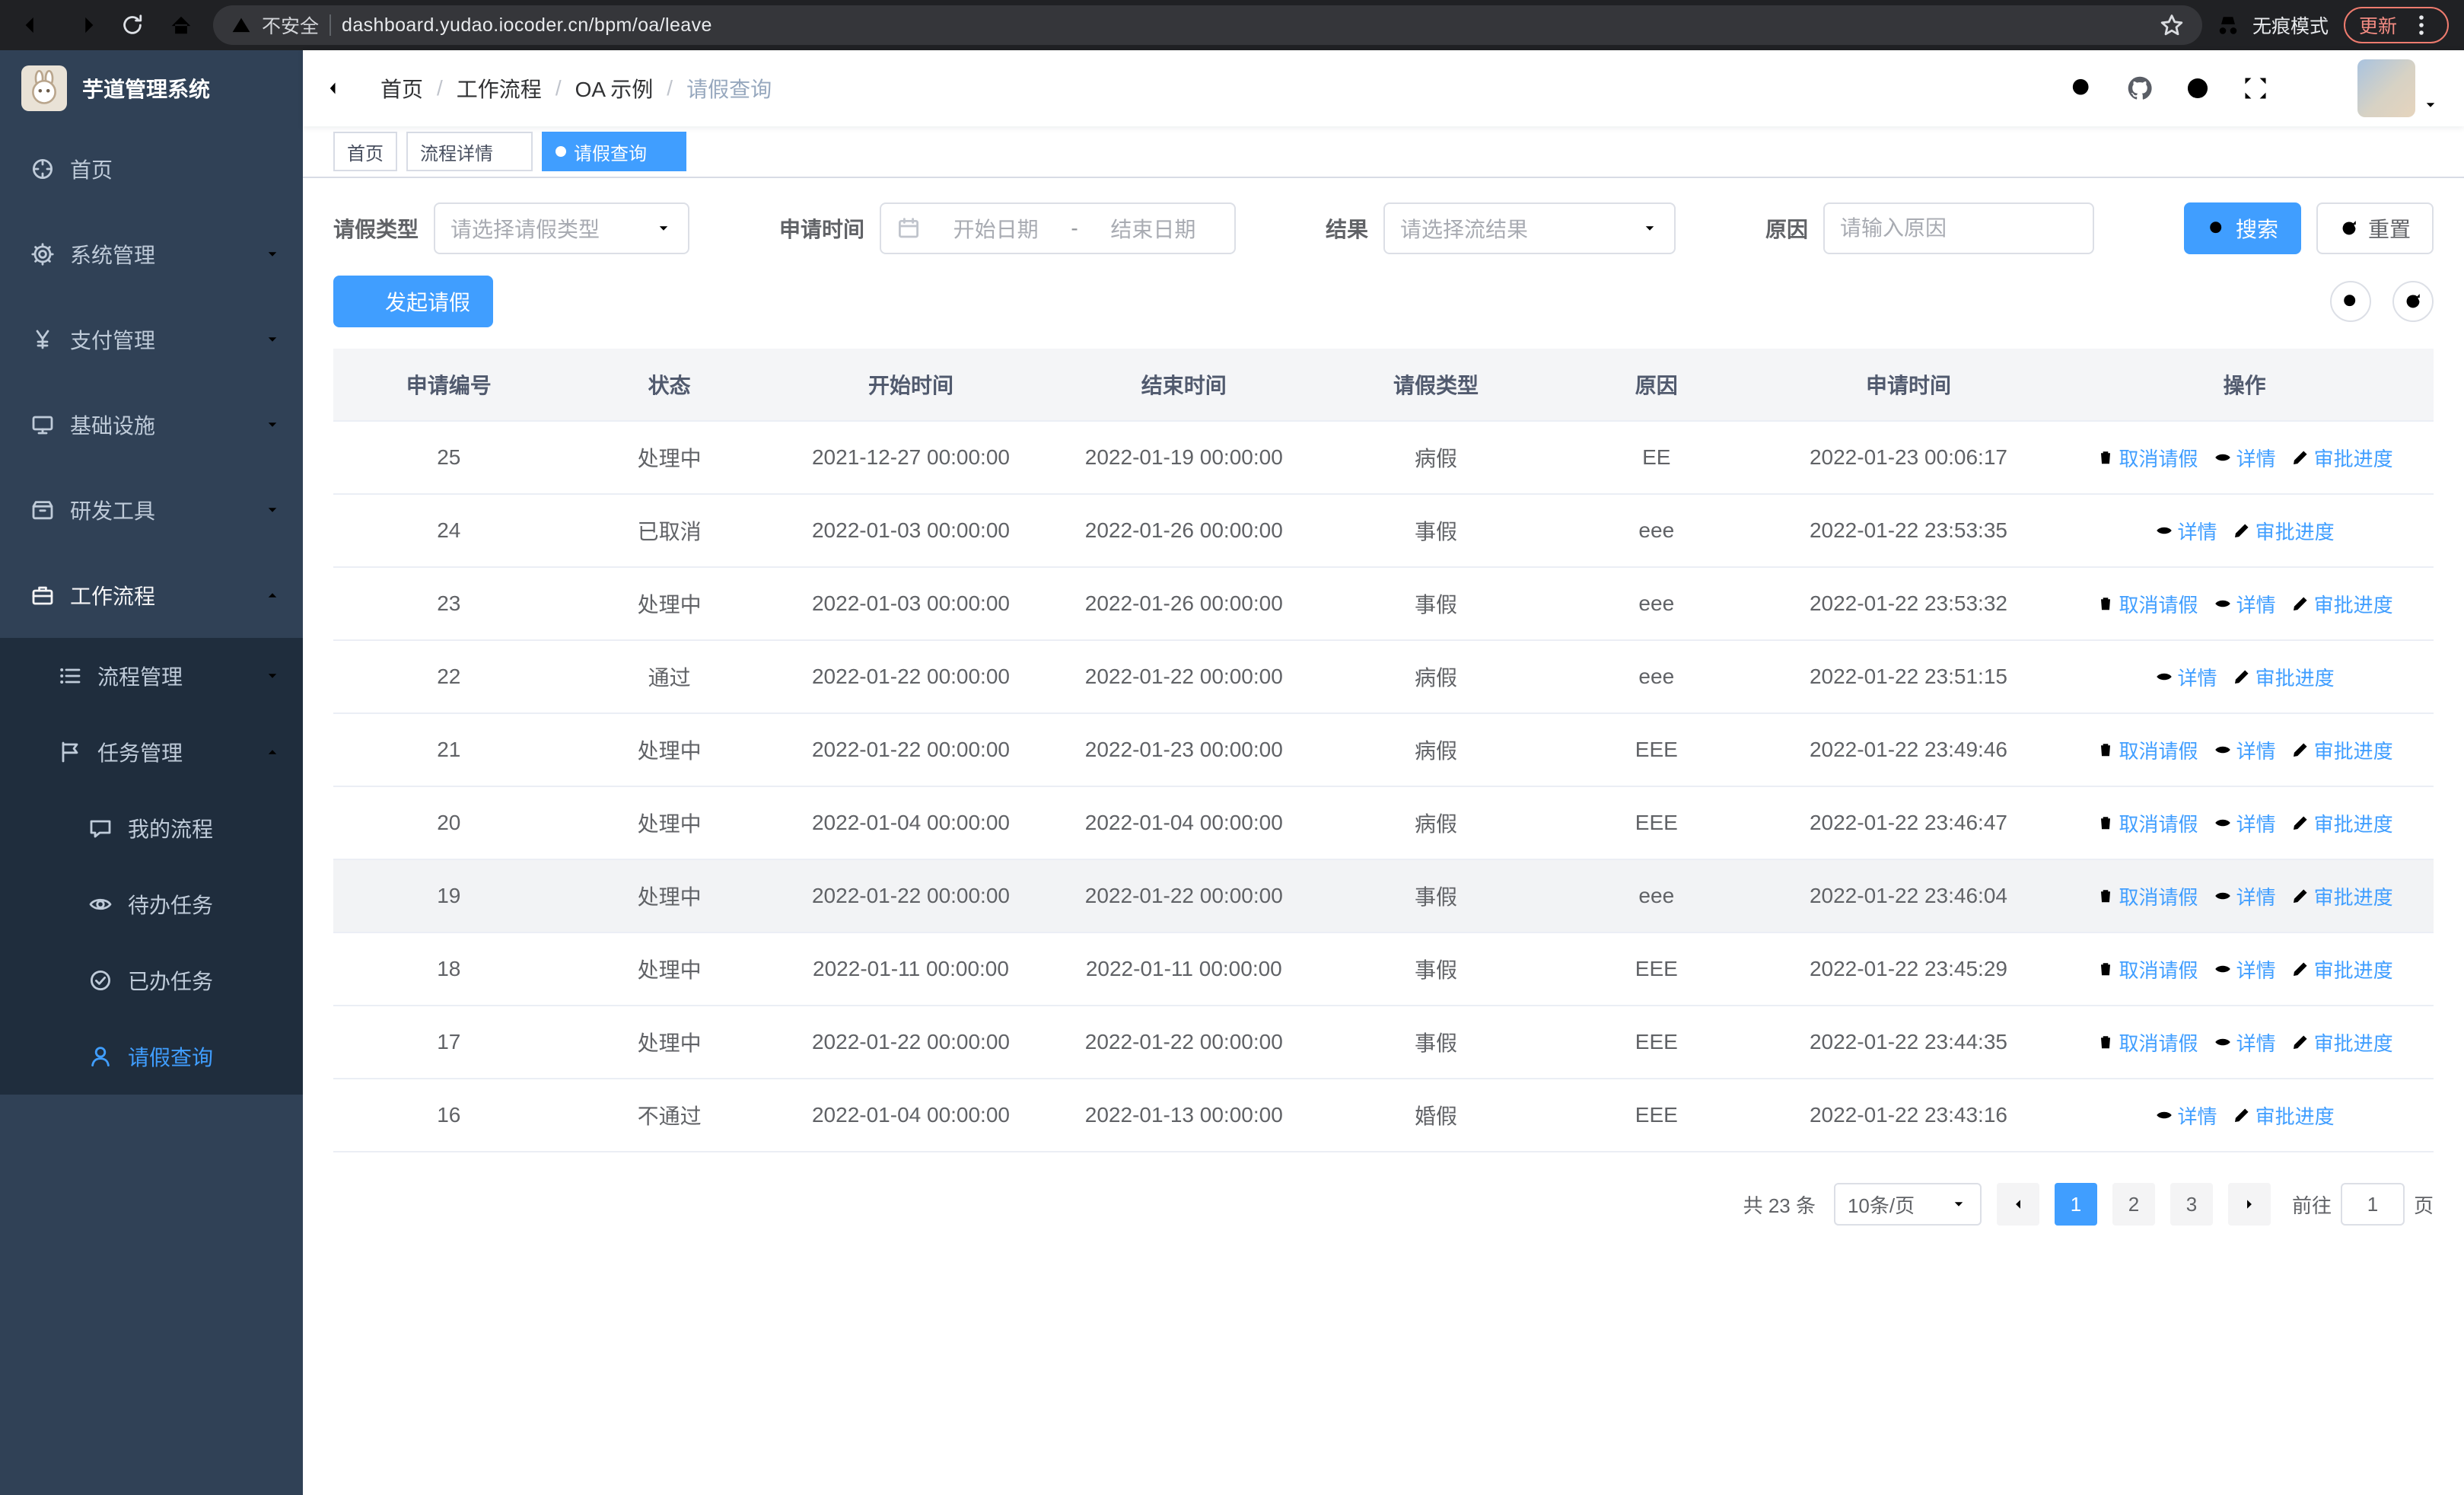  I want to click on leave-type-select: 请选择请假类型, so click(562, 228).